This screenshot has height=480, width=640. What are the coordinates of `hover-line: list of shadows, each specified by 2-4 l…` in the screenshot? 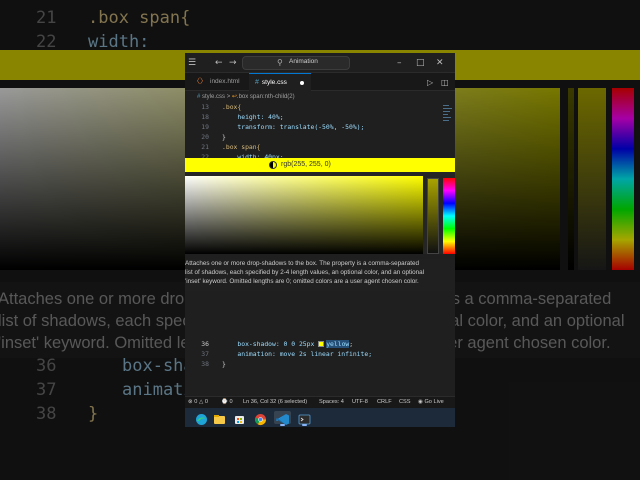 It's located at (305, 272).